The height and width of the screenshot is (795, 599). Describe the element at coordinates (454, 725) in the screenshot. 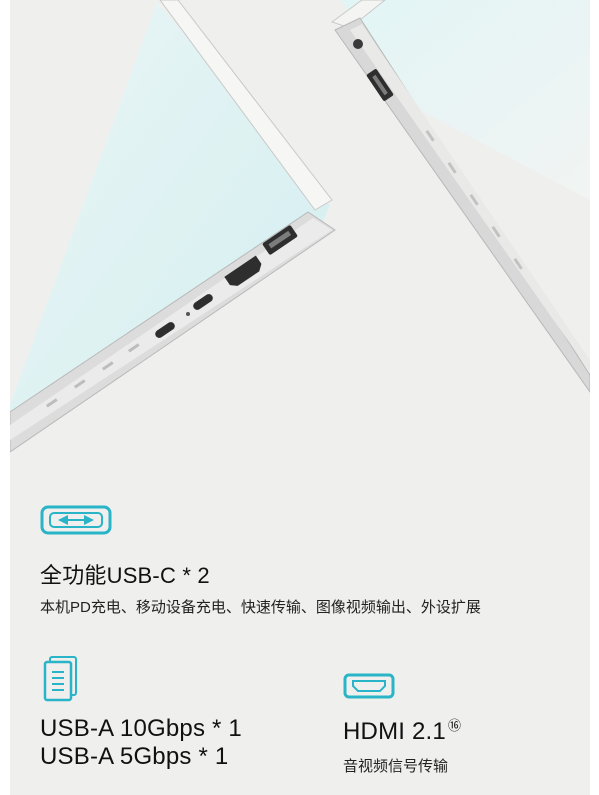

I see `hdmi-footnote: ⑯` at that location.